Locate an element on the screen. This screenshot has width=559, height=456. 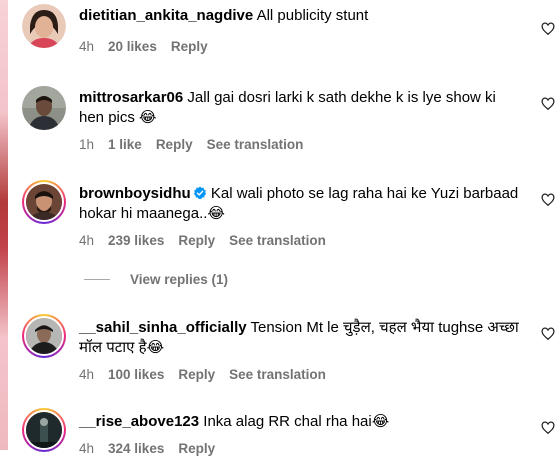
view-replies-button: View replies (1) is located at coordinates (156, 279).